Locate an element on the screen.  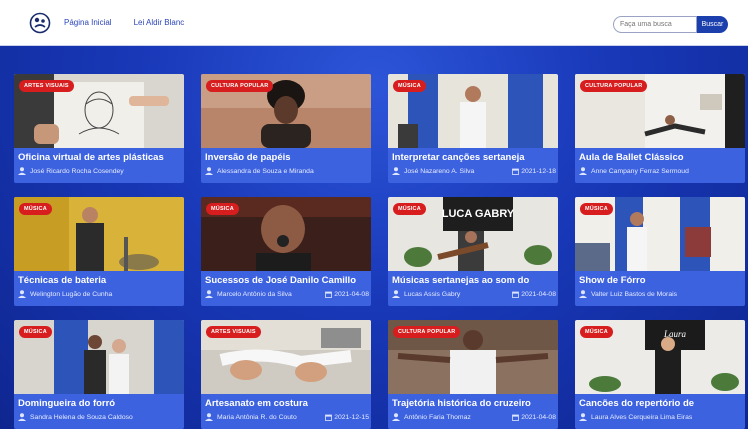
card-author: José Nazareno A. Silva is located at coordinates (439, 171).